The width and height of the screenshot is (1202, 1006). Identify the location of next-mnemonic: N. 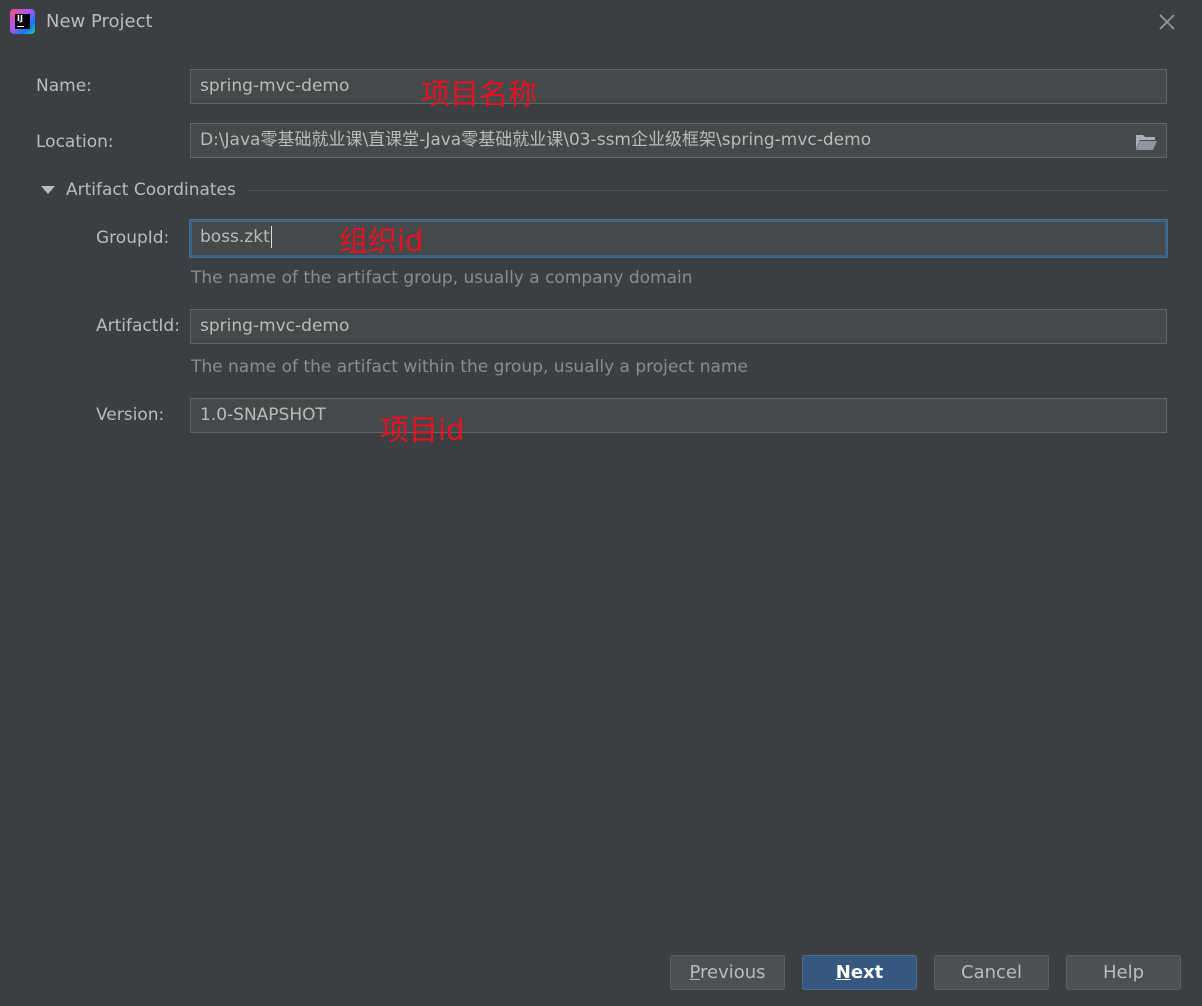
(843, 972).